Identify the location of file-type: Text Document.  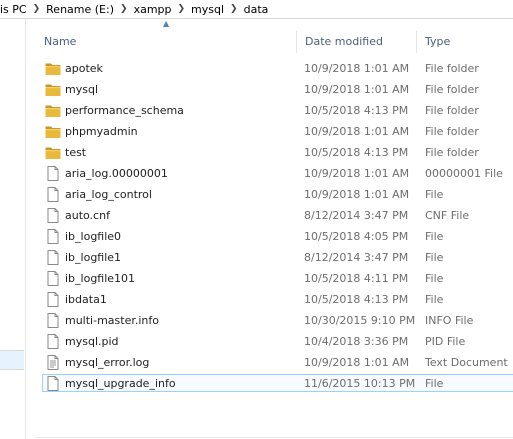
(466, 362).